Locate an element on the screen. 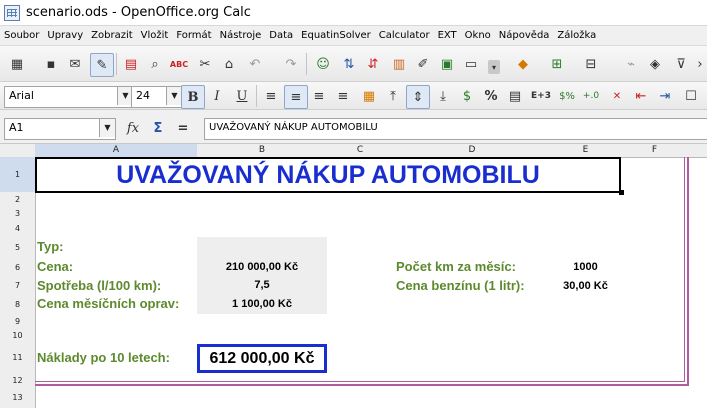 This screenshot has width=707, height=408. print-preview-icon: ⌕ is located at coordinates (155, 64).